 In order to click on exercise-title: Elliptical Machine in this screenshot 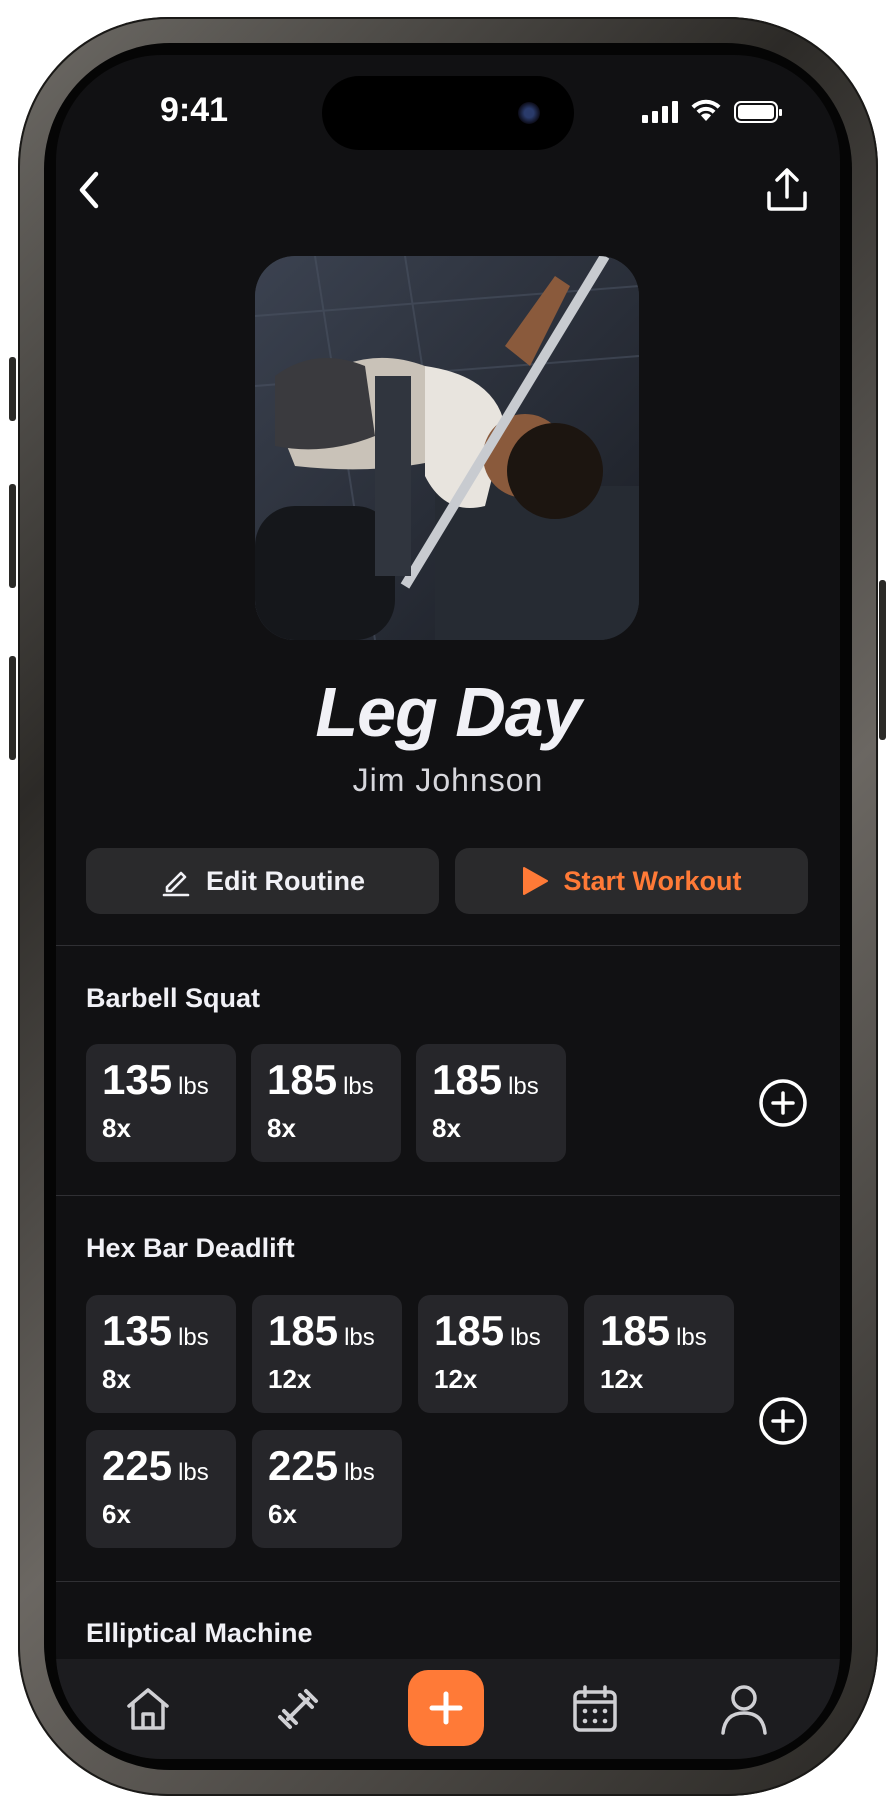, I will do `click(199, 1633)`.